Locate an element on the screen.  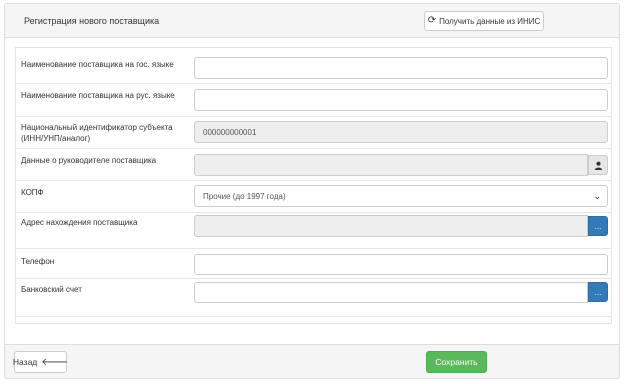
head-info-label: Данные о руководителе поставщика is located at coordinates (89, 160).